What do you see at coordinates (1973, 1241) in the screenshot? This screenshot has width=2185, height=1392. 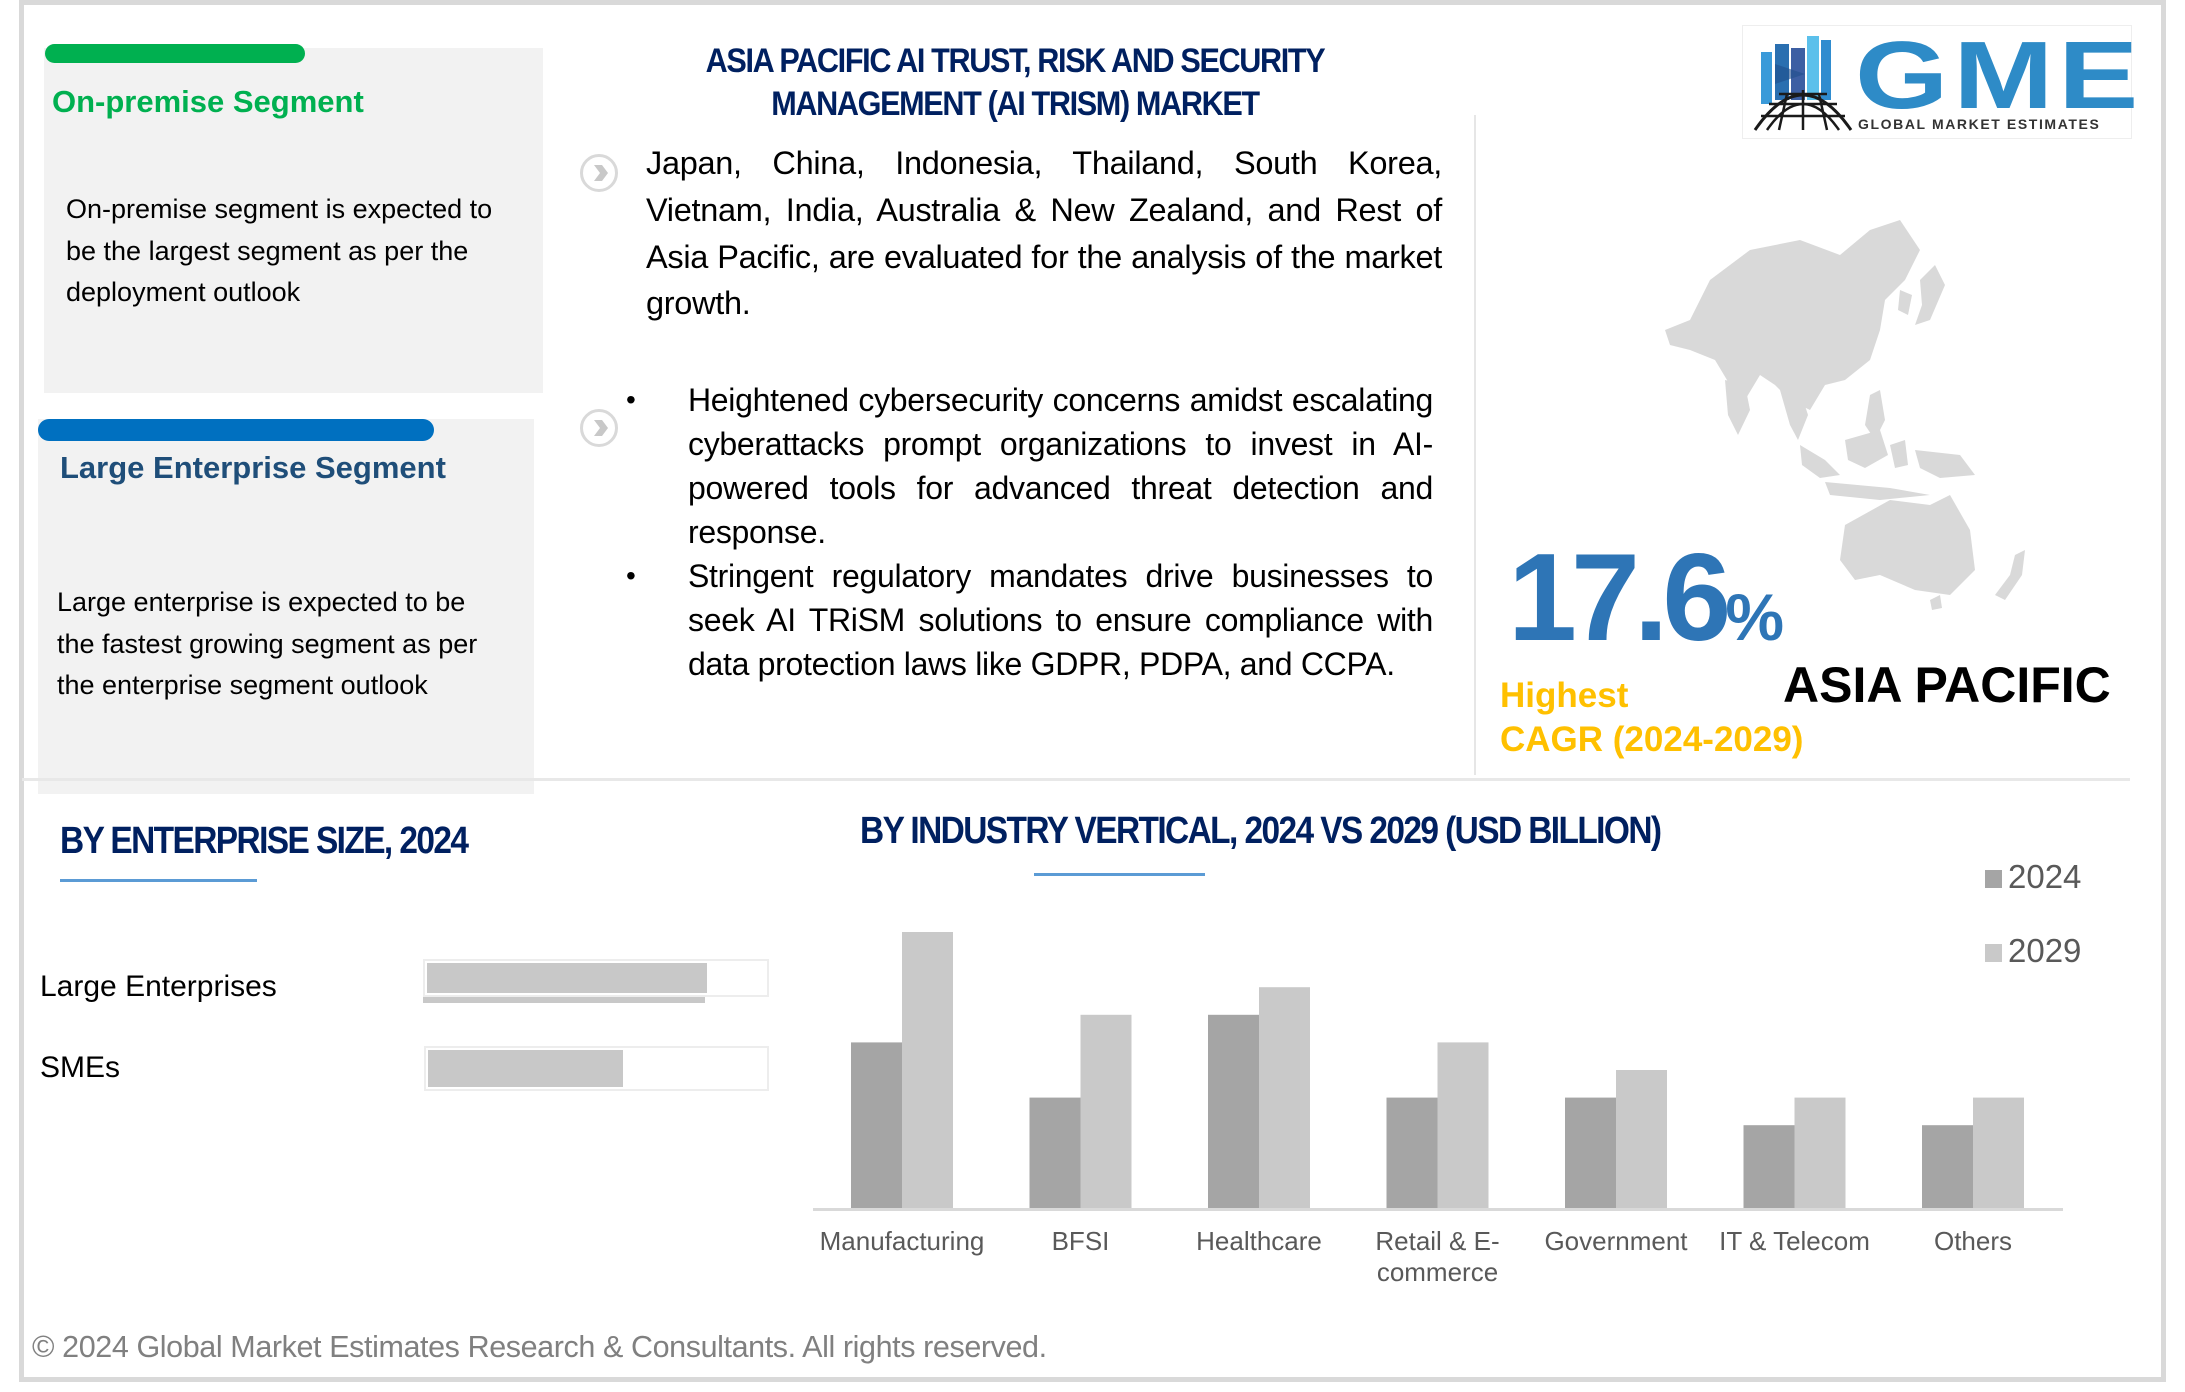 I see `x-tick-label: Others` at bounding box center [1973, 1241].